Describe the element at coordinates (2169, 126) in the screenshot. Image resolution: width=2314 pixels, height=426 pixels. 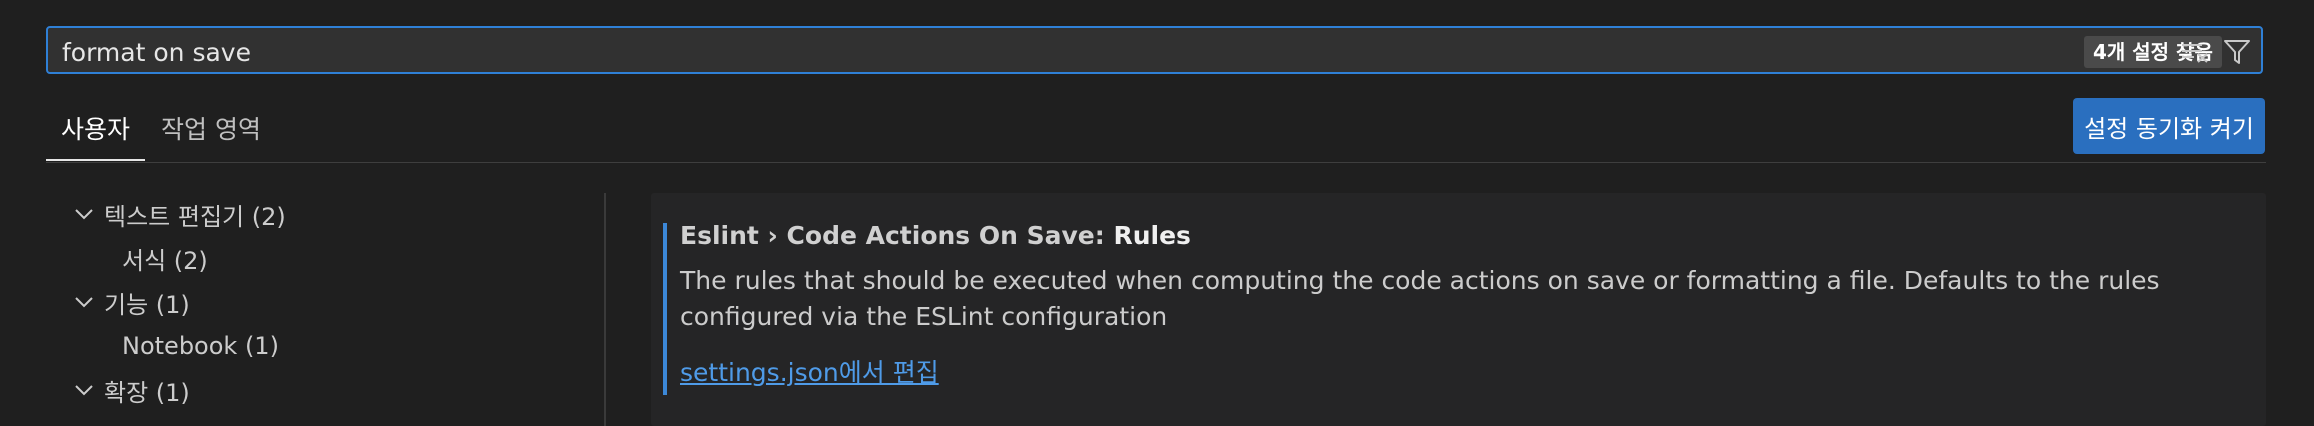
I see `turn-on-settings-sync-button: 설정 동기화 켜기` at that location.